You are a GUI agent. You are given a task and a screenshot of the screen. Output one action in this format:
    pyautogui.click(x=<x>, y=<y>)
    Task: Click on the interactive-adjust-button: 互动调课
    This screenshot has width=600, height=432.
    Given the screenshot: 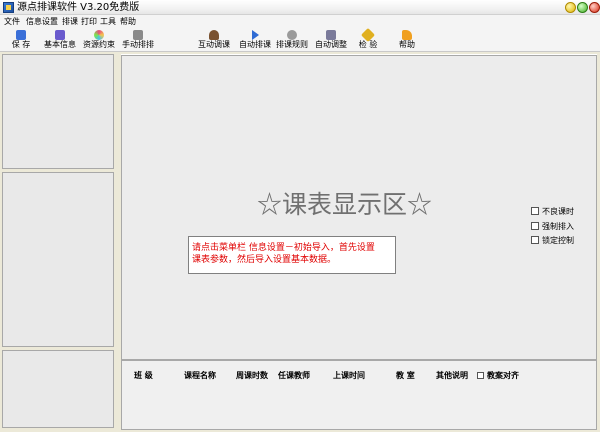 What is the action you would take?
    pyautogui.click(x=214, y=40)
    